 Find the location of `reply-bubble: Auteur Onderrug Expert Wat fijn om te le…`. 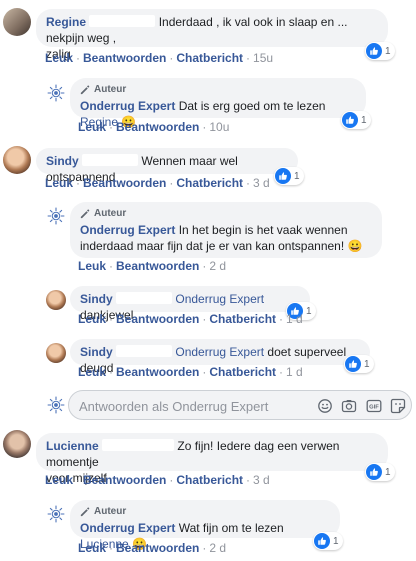

reply-bubble: Auteur Onderrug Expert Wat fijn om te le… is located at coordinates (205, 525).